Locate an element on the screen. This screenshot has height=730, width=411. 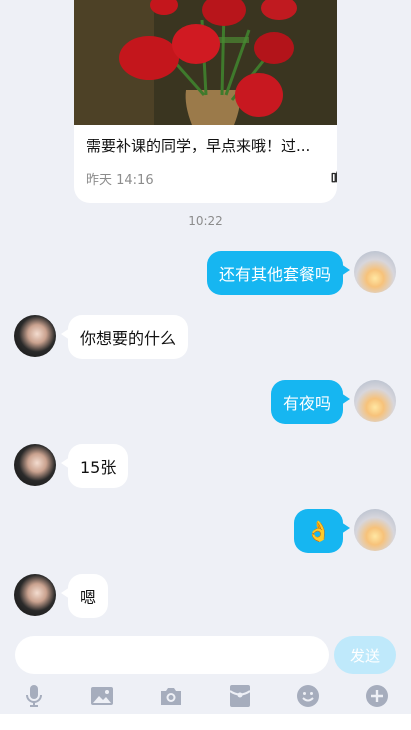
image-icon is located at coordinates (102, 696).